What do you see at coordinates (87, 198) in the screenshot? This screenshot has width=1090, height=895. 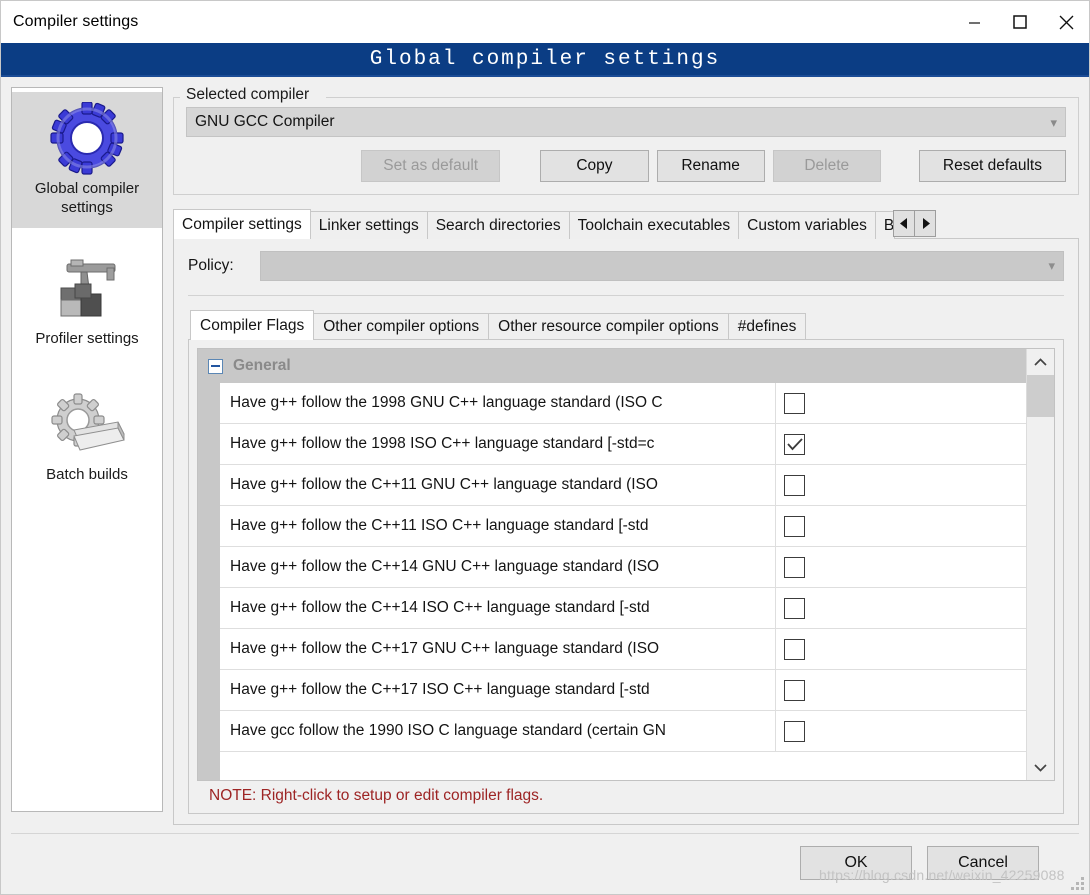 I see `sidebar-item-label: Global compiler settings` at bounding box center [87, 198].